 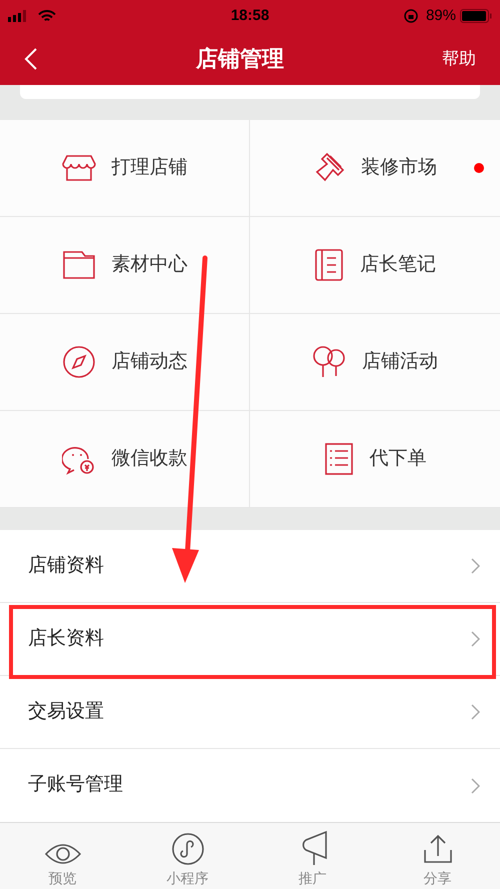 What do you see at coordinates (329, 168) in the screenshot?
I see `brush-icon` at bounding box center [329, 168].